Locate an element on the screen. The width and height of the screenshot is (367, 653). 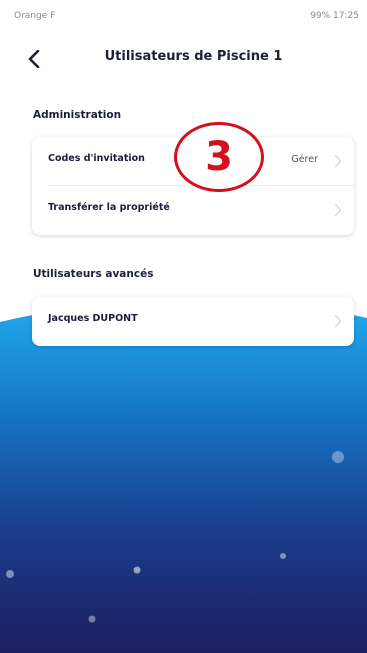
battery-time-label: 99% 17:25 is located at coordinates (334, 16).